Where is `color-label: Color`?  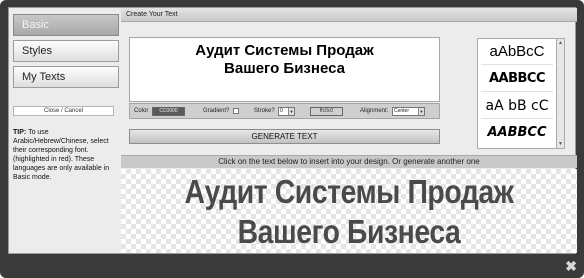 color-label: Color is located at coordinates (141, 111).